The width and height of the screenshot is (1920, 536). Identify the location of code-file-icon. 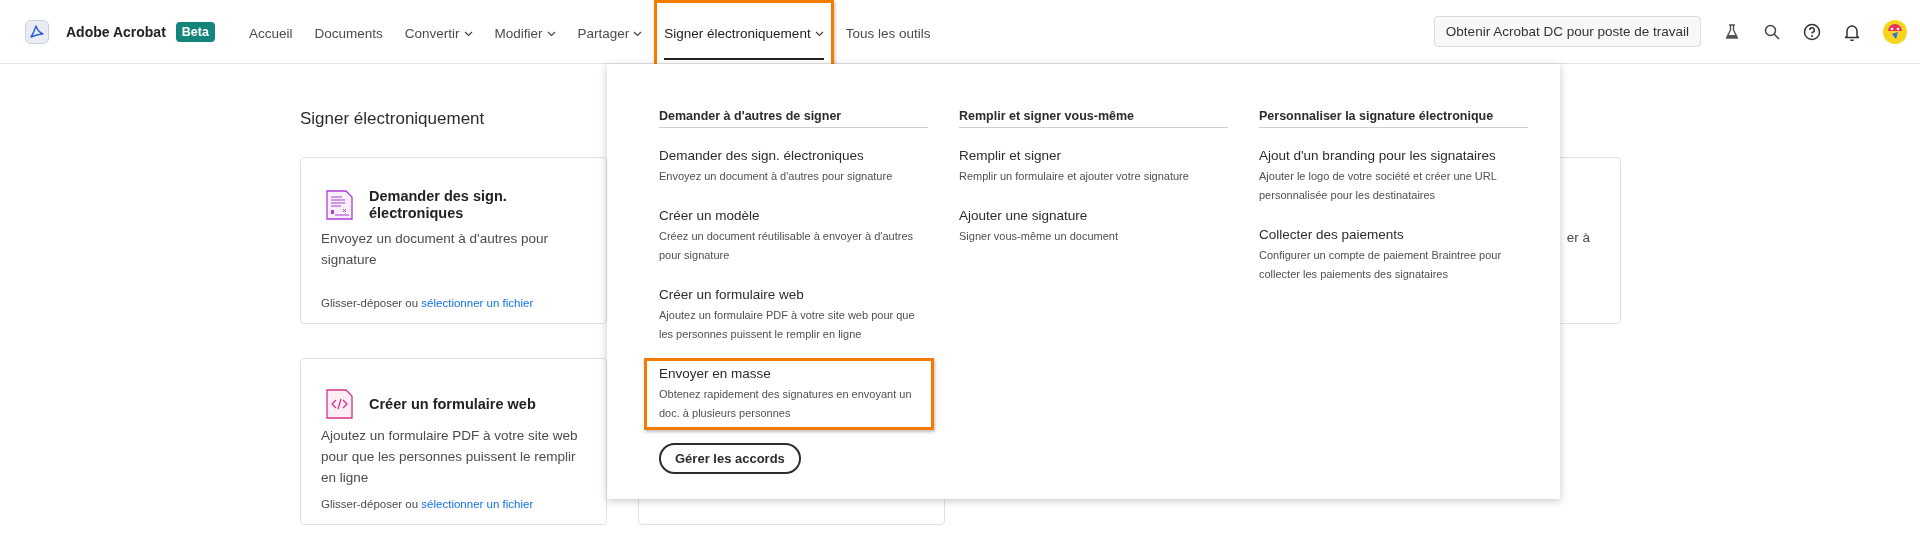
(339, 404).